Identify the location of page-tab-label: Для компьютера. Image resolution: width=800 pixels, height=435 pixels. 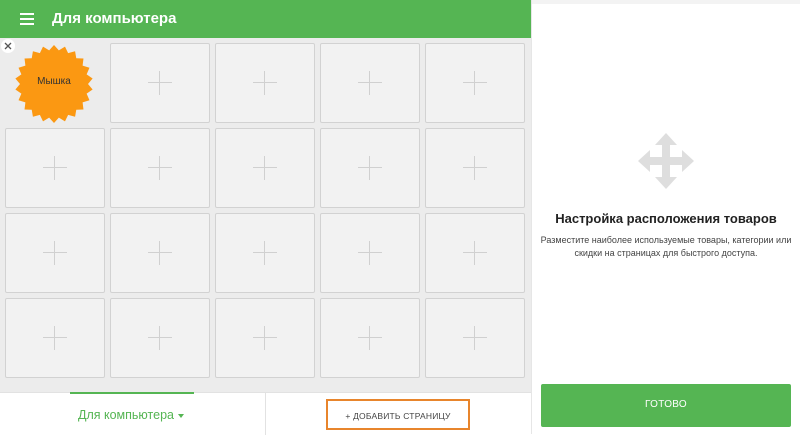
(126, 415).